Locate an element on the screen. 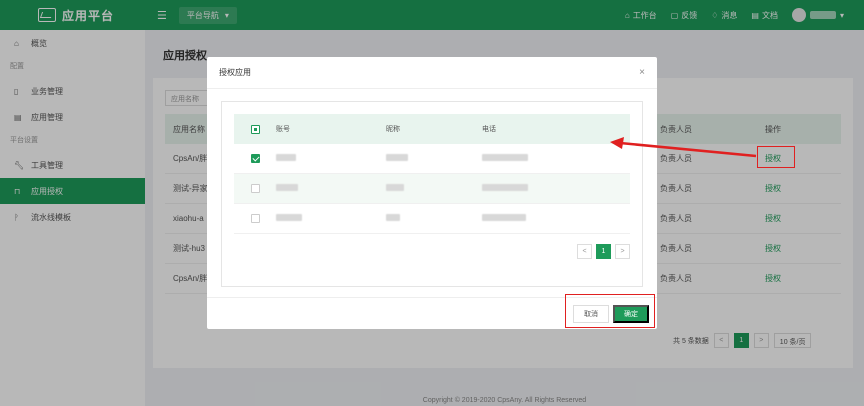 This screenshot has width=864, height=406. users-table-header: 账号 昵称 电话 is located at coordinates (432, 129).